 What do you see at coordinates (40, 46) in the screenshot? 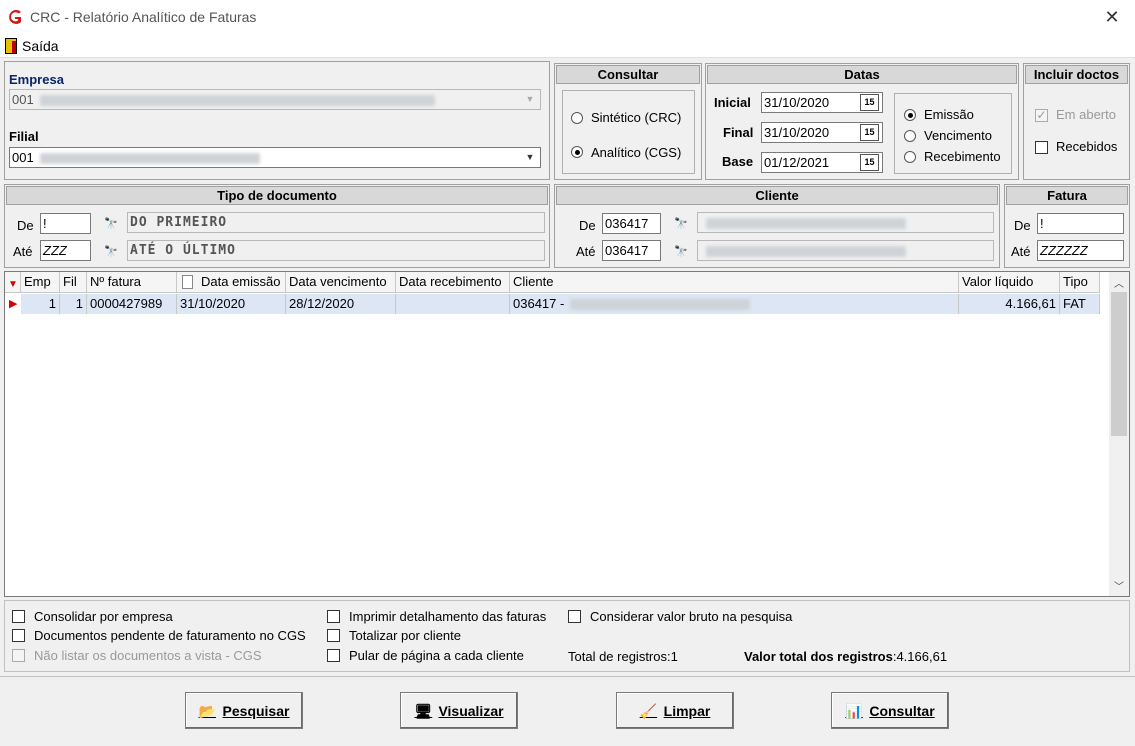
I see `menu-item-saida: Saída` at bounding box center [40, 46].